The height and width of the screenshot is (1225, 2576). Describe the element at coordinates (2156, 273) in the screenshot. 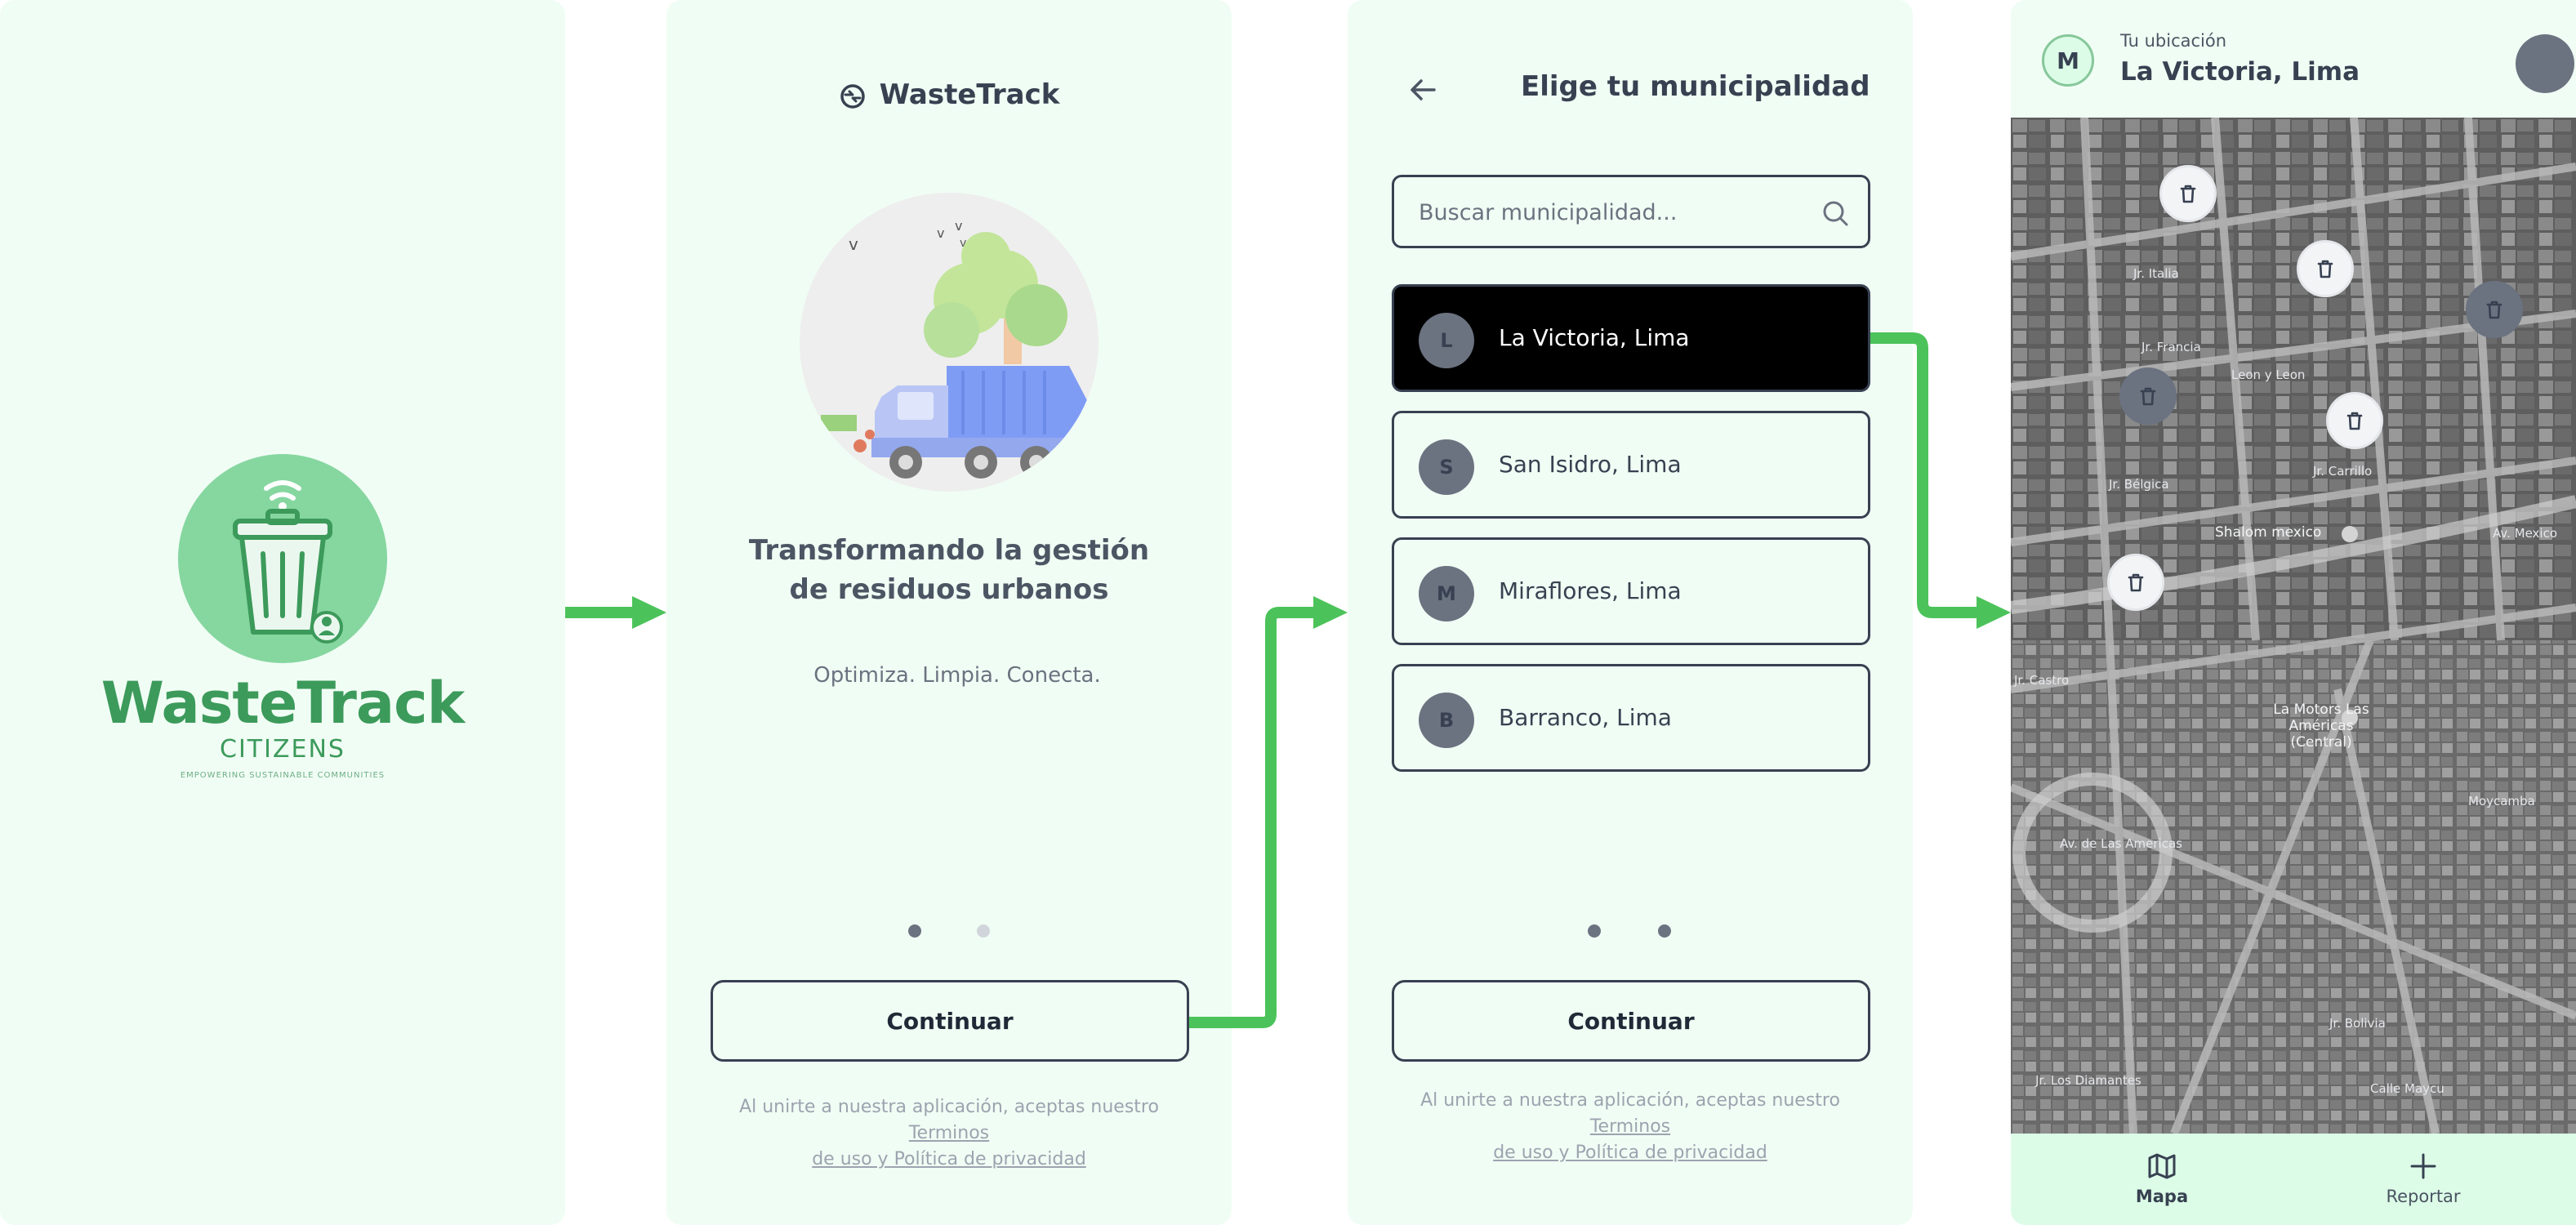

I see `street-label: Jr. Italia` at that location.